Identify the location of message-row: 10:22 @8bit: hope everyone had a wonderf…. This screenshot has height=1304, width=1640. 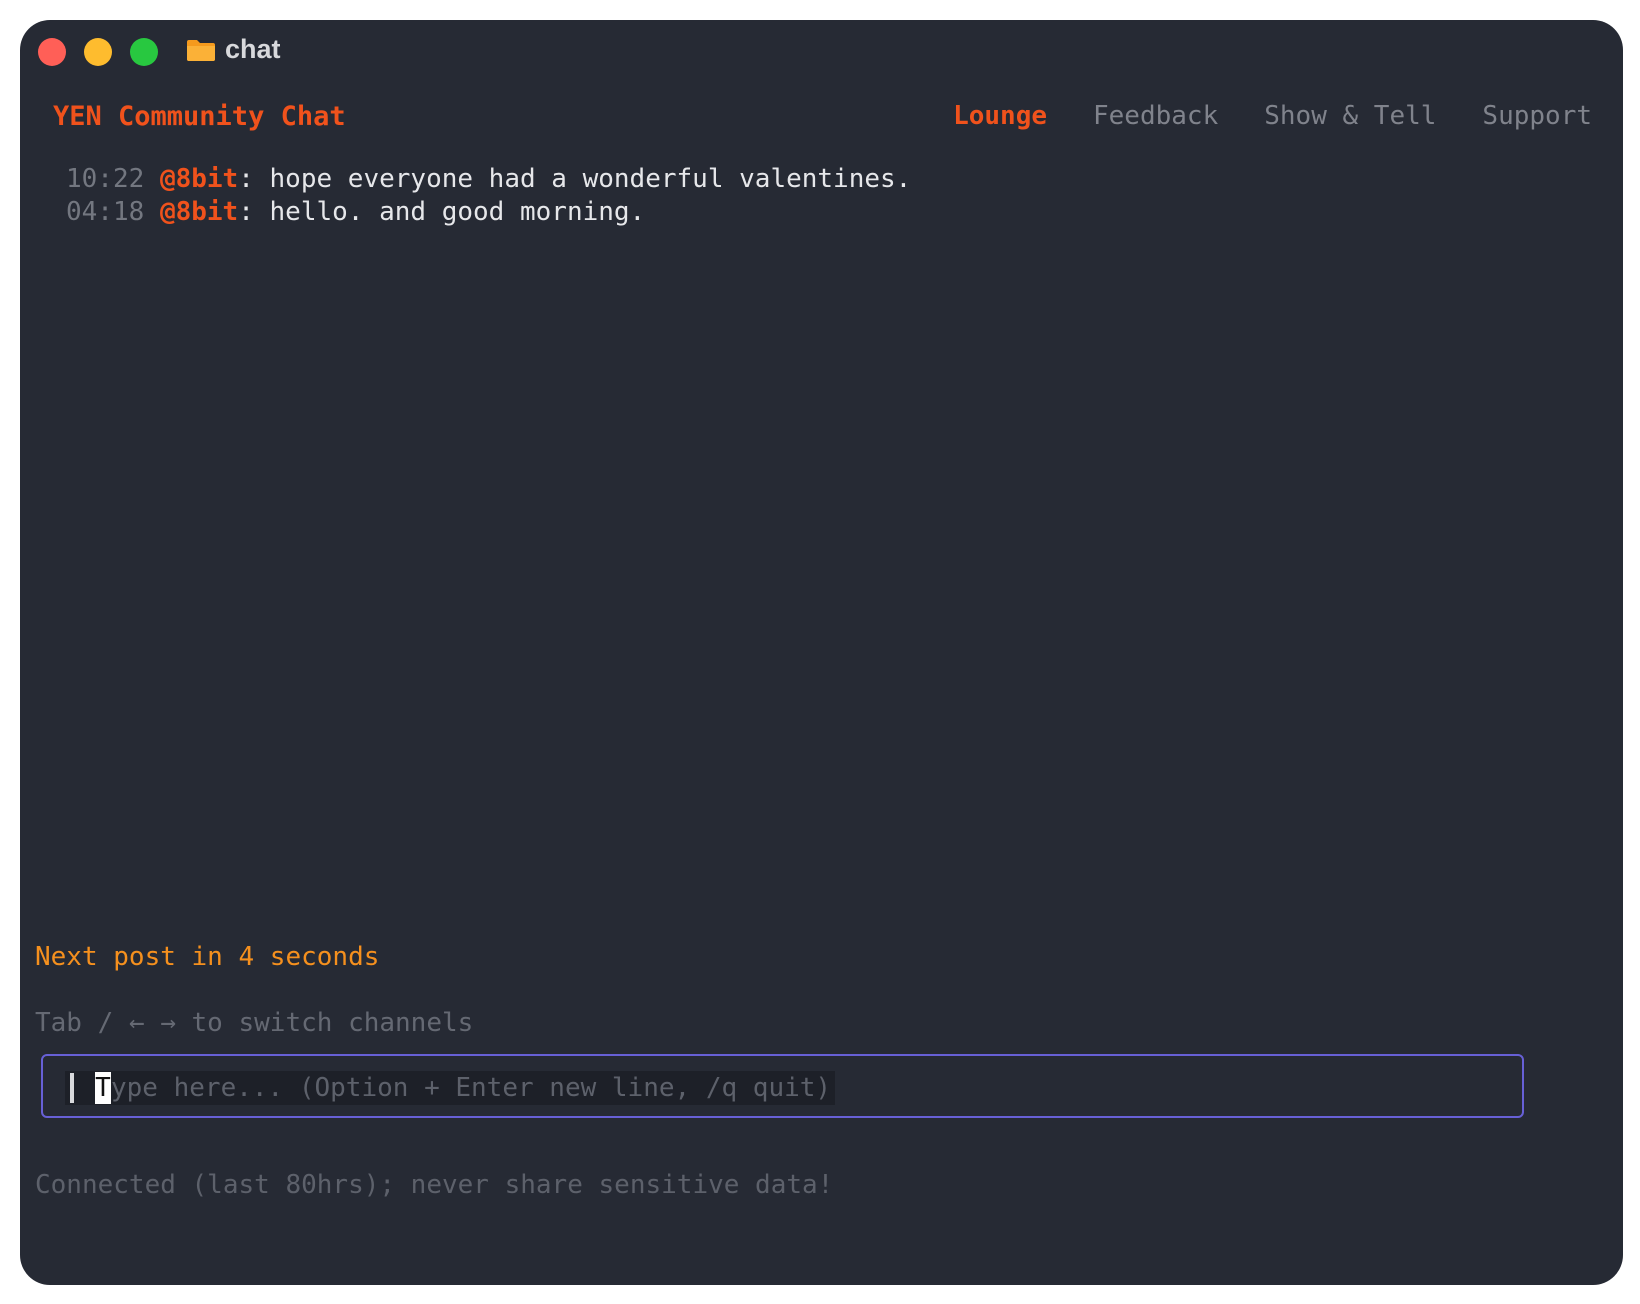
(489, 179).